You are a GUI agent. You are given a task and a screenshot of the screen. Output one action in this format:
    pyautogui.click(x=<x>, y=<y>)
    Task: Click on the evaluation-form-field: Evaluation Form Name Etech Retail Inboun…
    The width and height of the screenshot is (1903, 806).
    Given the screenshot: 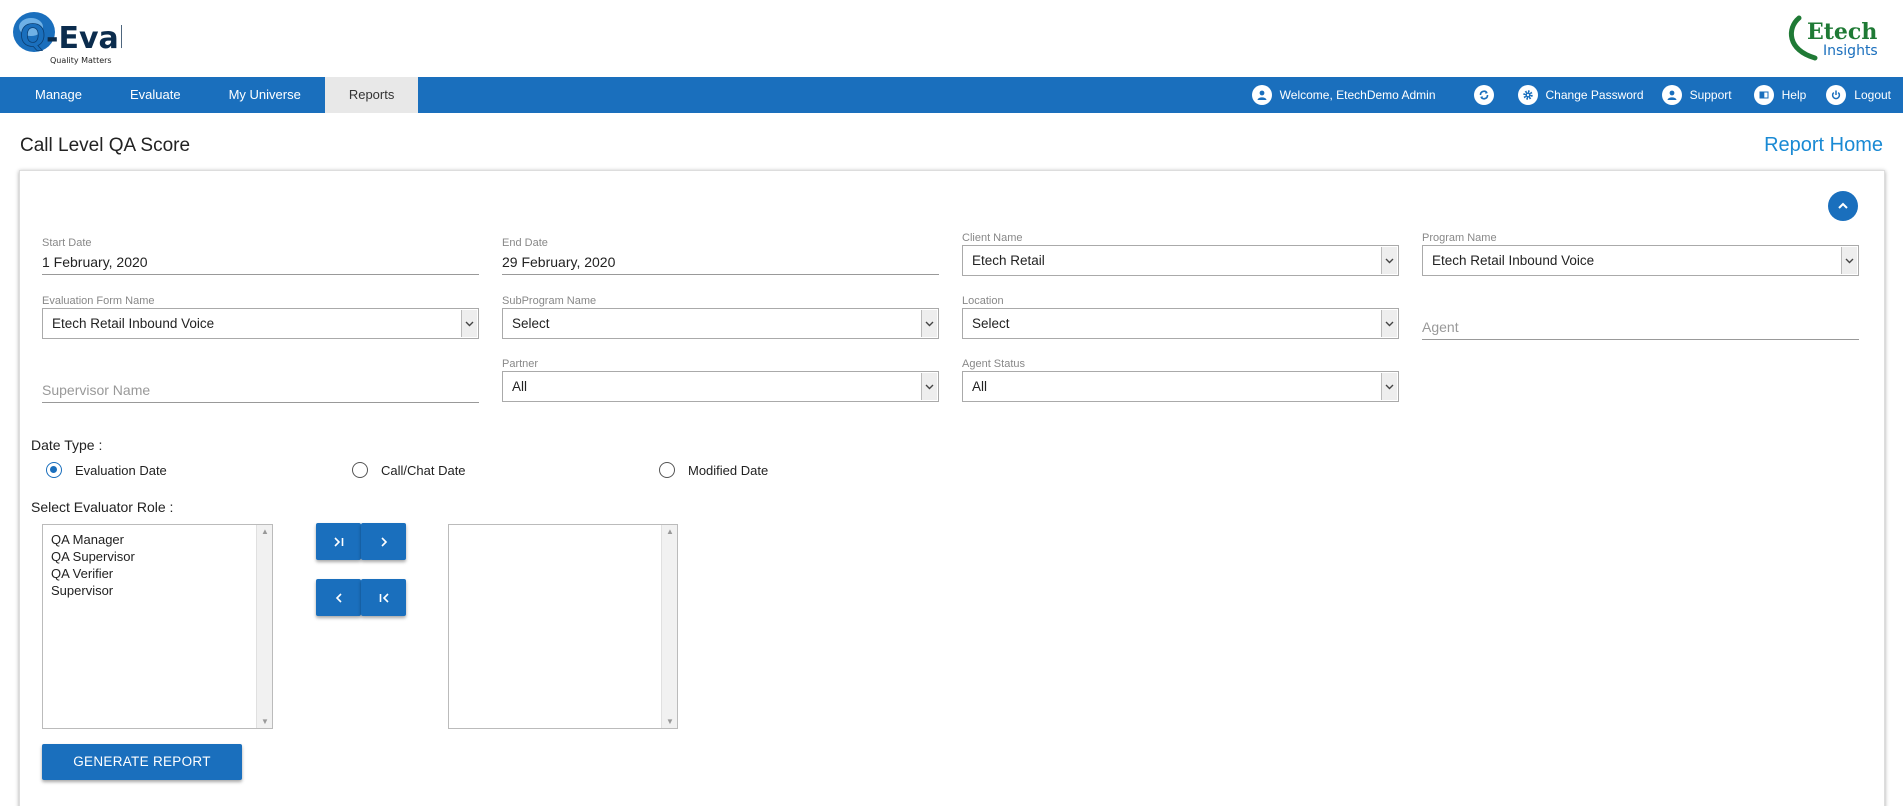 What is the action you would take?
    pyautogui.click(x=260, y=317)
    